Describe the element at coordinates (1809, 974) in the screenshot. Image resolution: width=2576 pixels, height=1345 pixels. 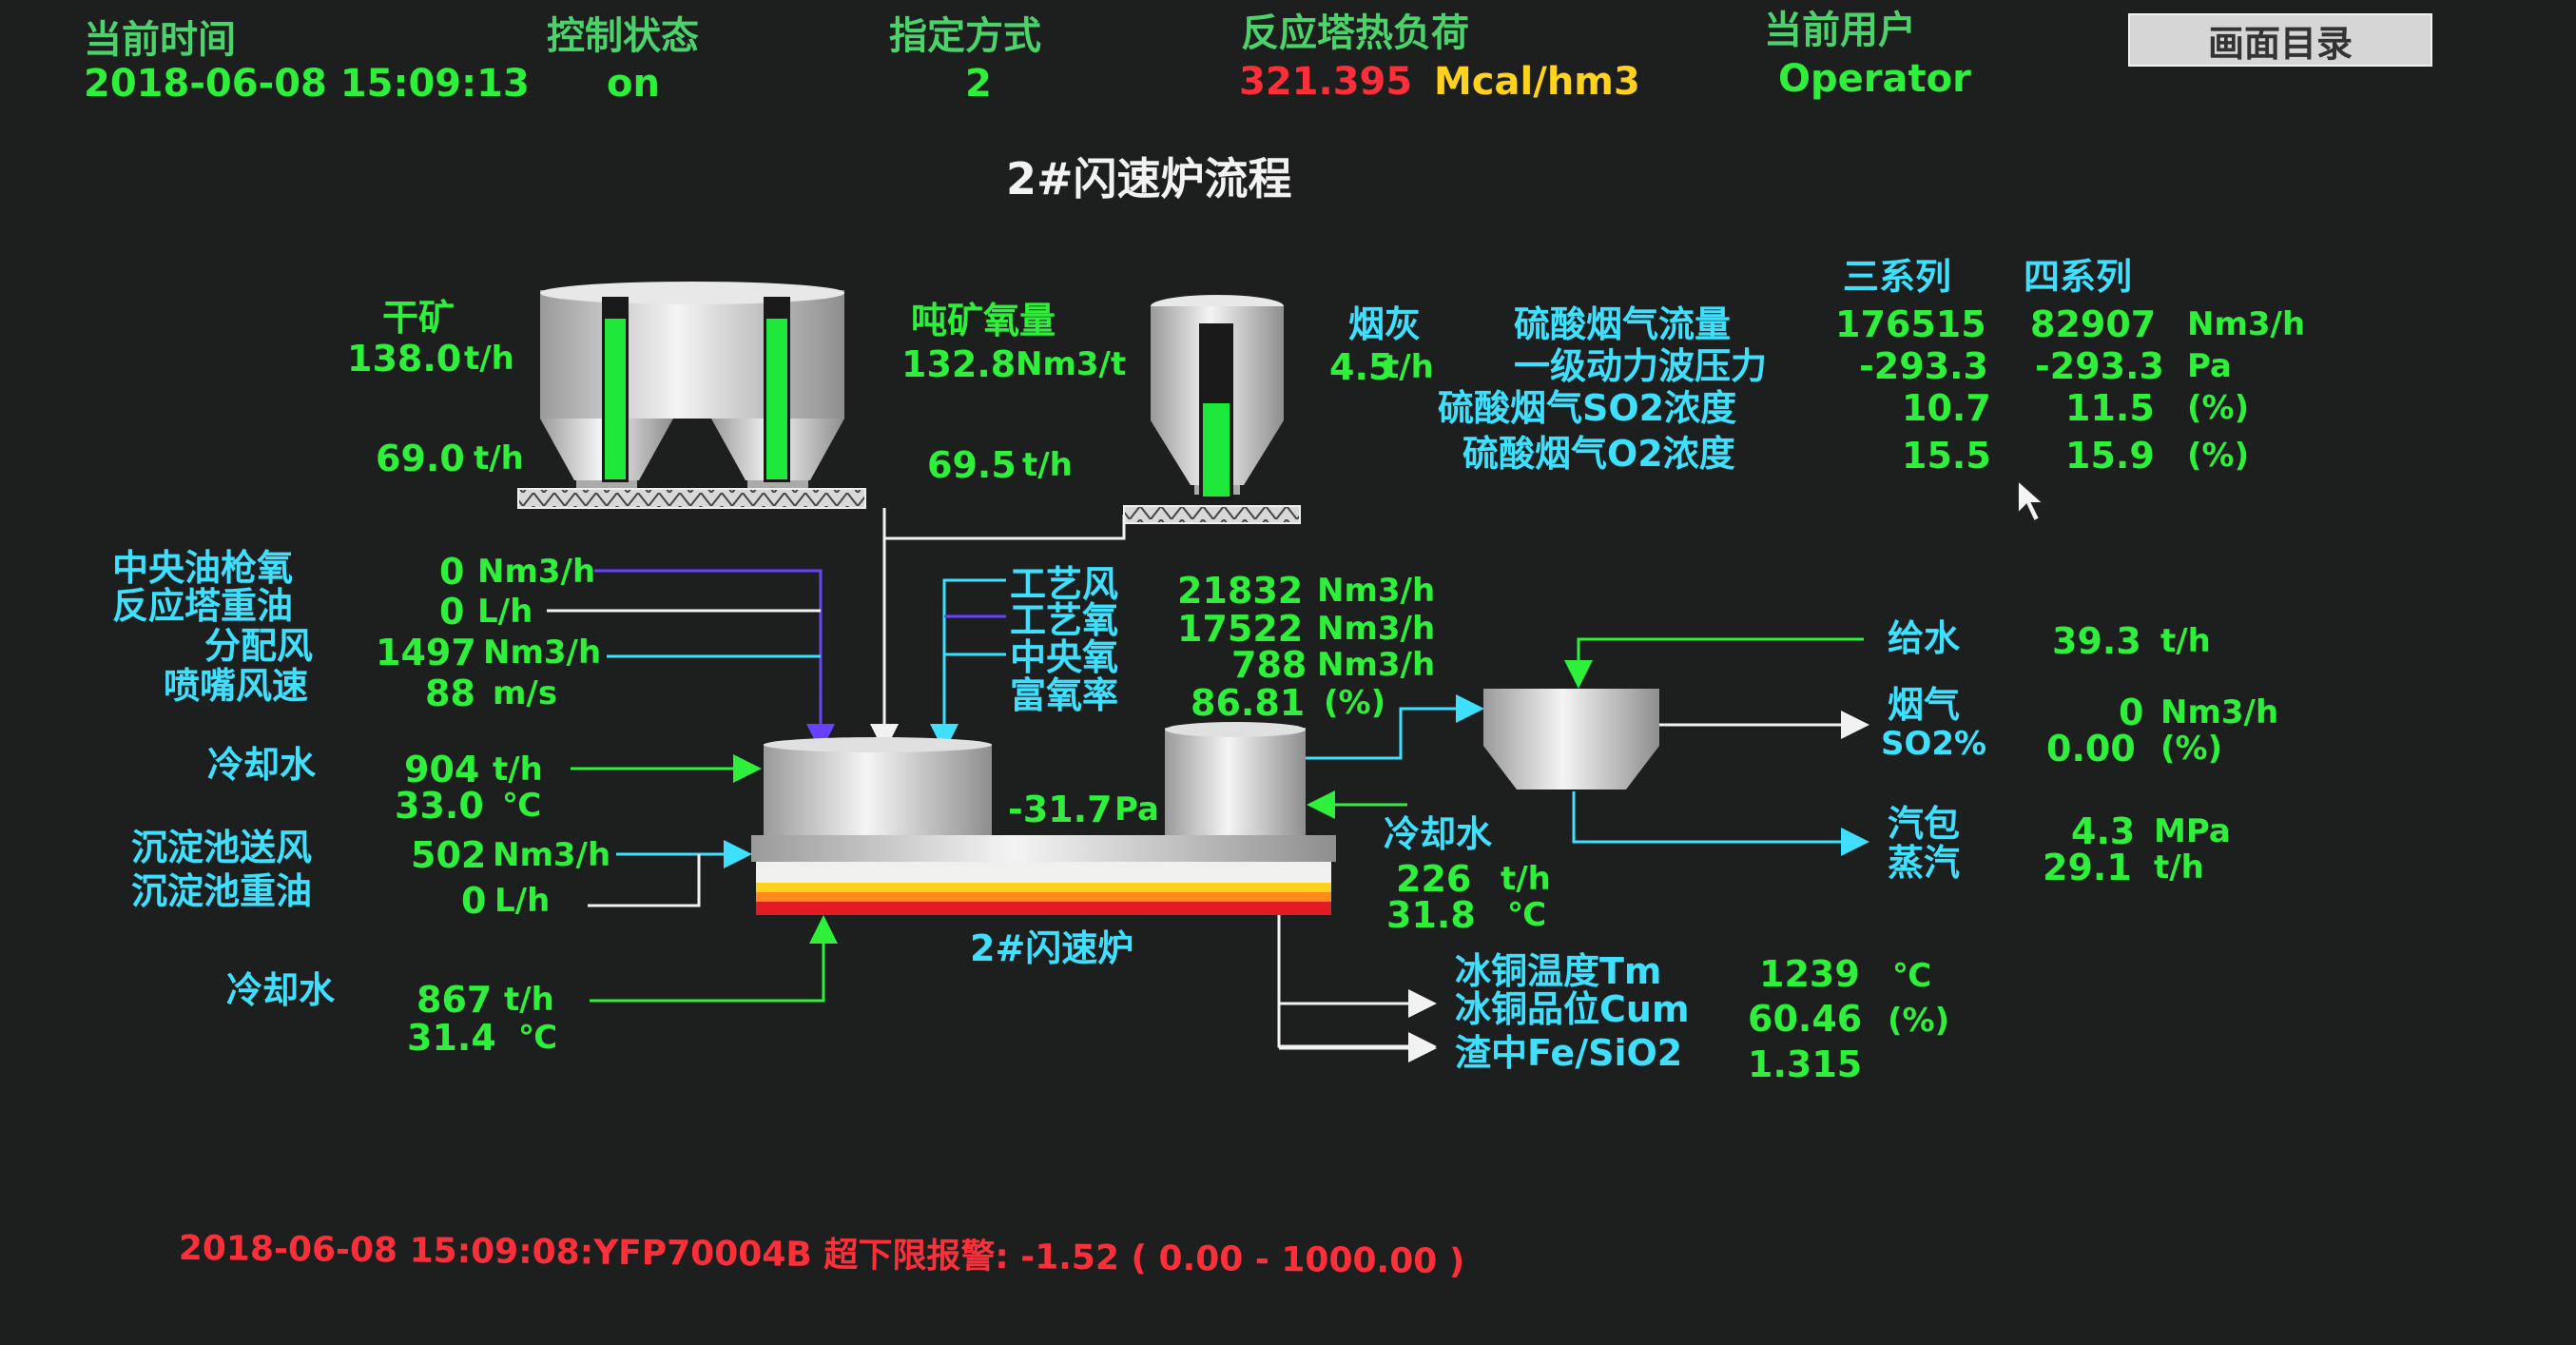
I see `matte-temp-value: 1239` at that location.